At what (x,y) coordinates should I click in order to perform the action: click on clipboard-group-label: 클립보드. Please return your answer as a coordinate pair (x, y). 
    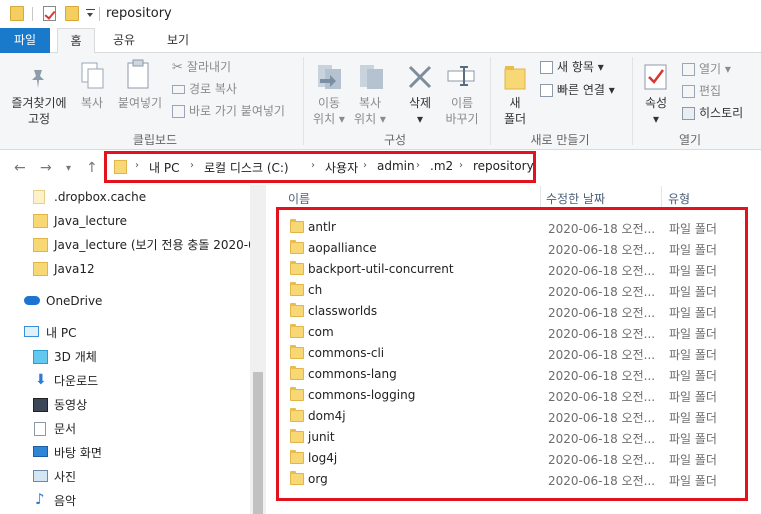
    Looking at the image, I should click on (155, 140).